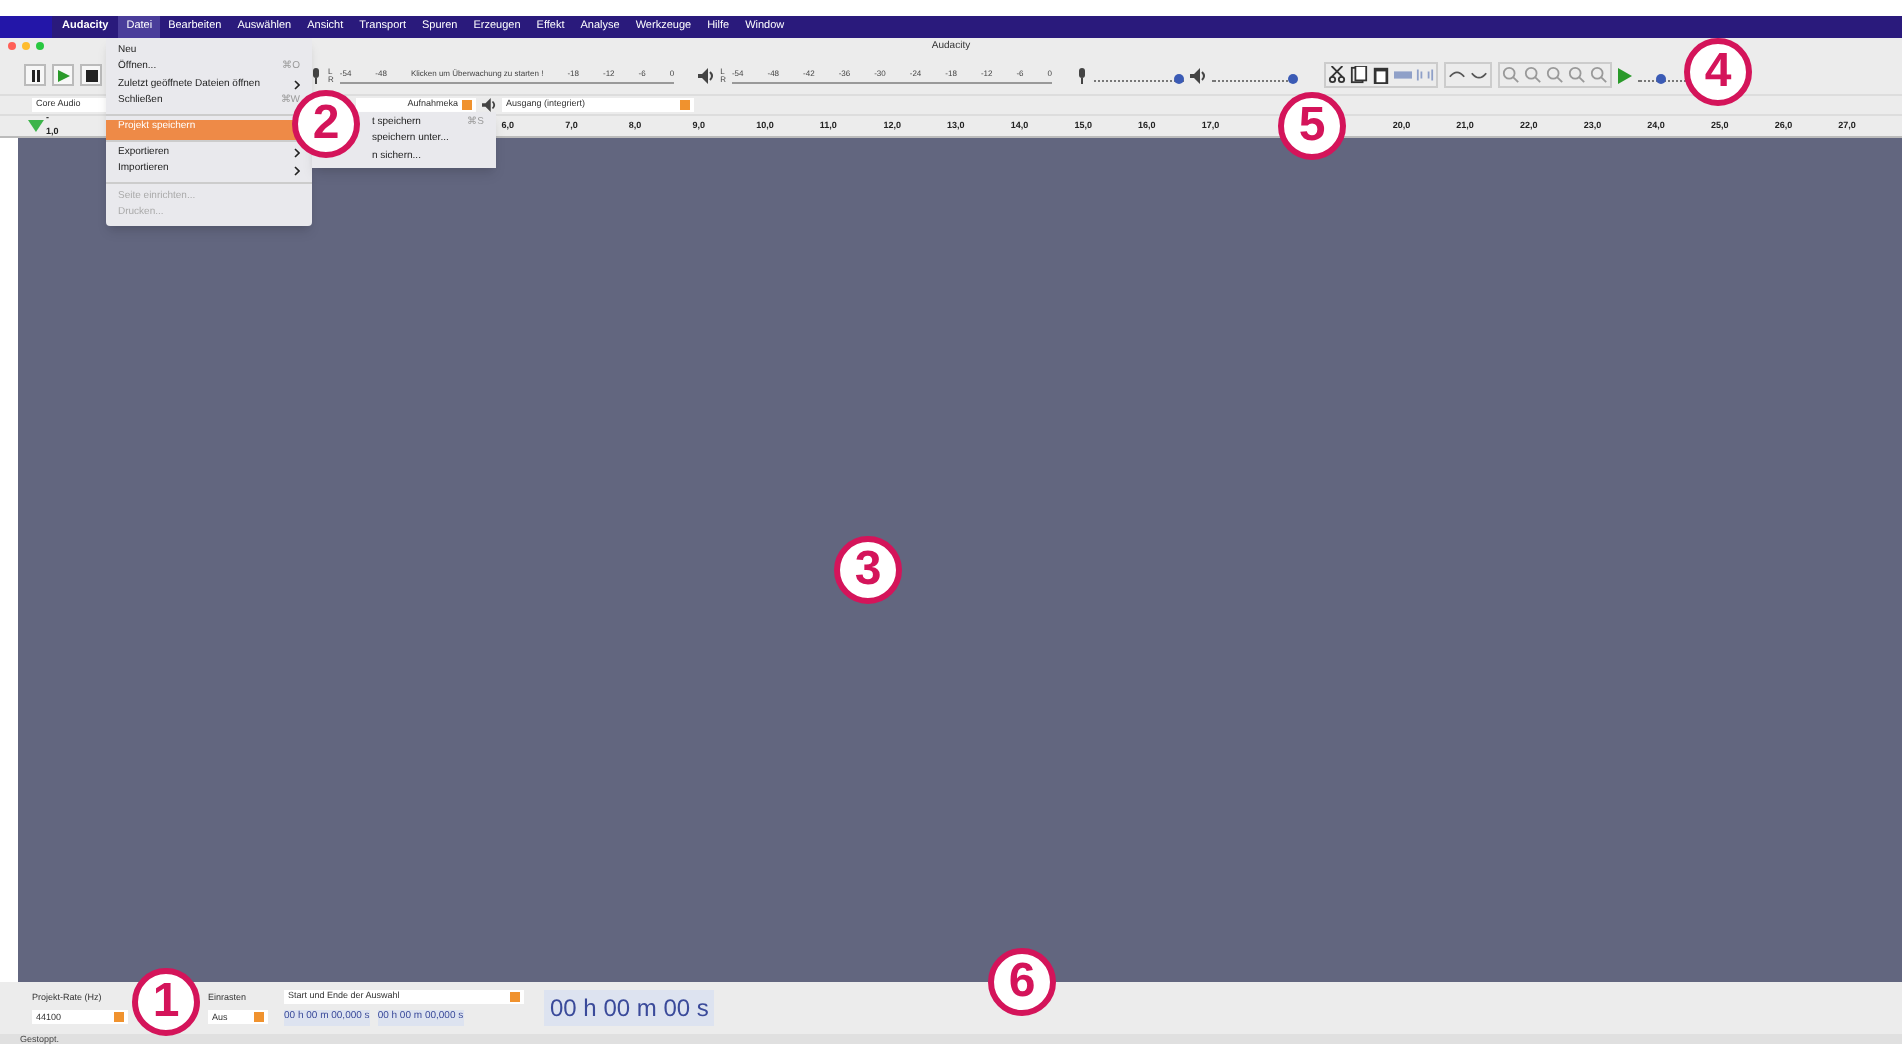 The image size is (1902, 1044). Describe the element at coordinates (36, 126) in the screenshot. I see `play-head-icon` at that location.